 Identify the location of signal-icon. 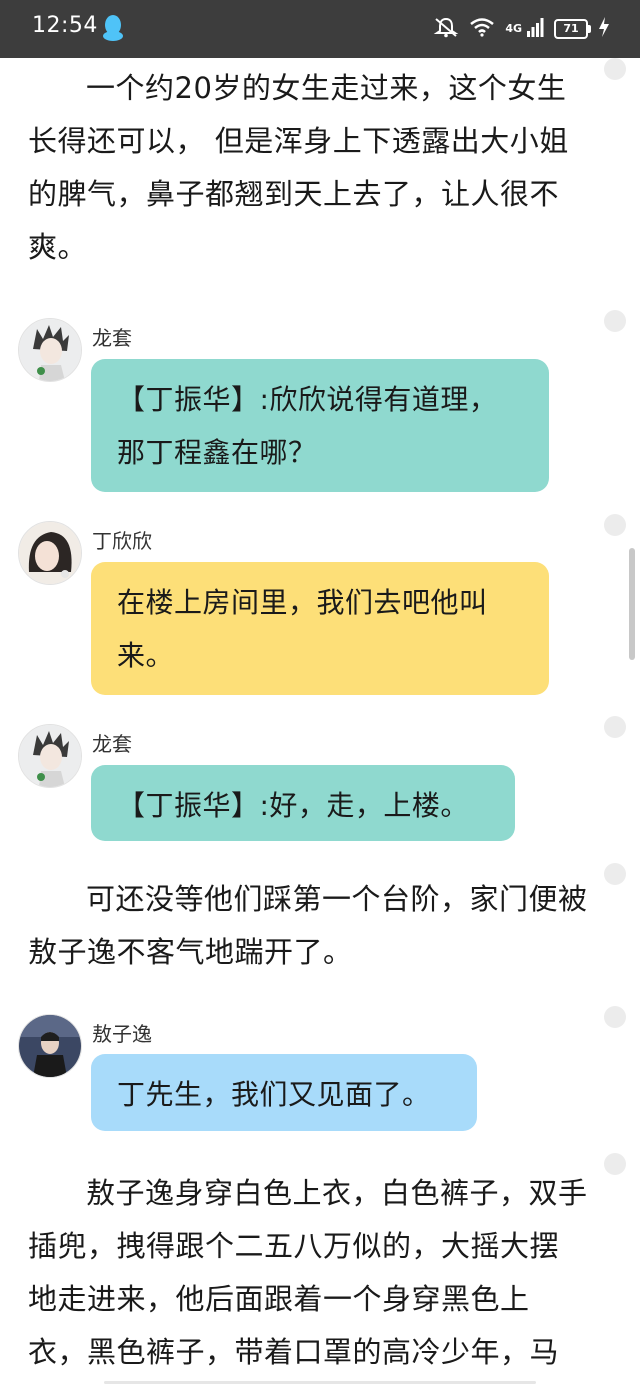
(535, 29).